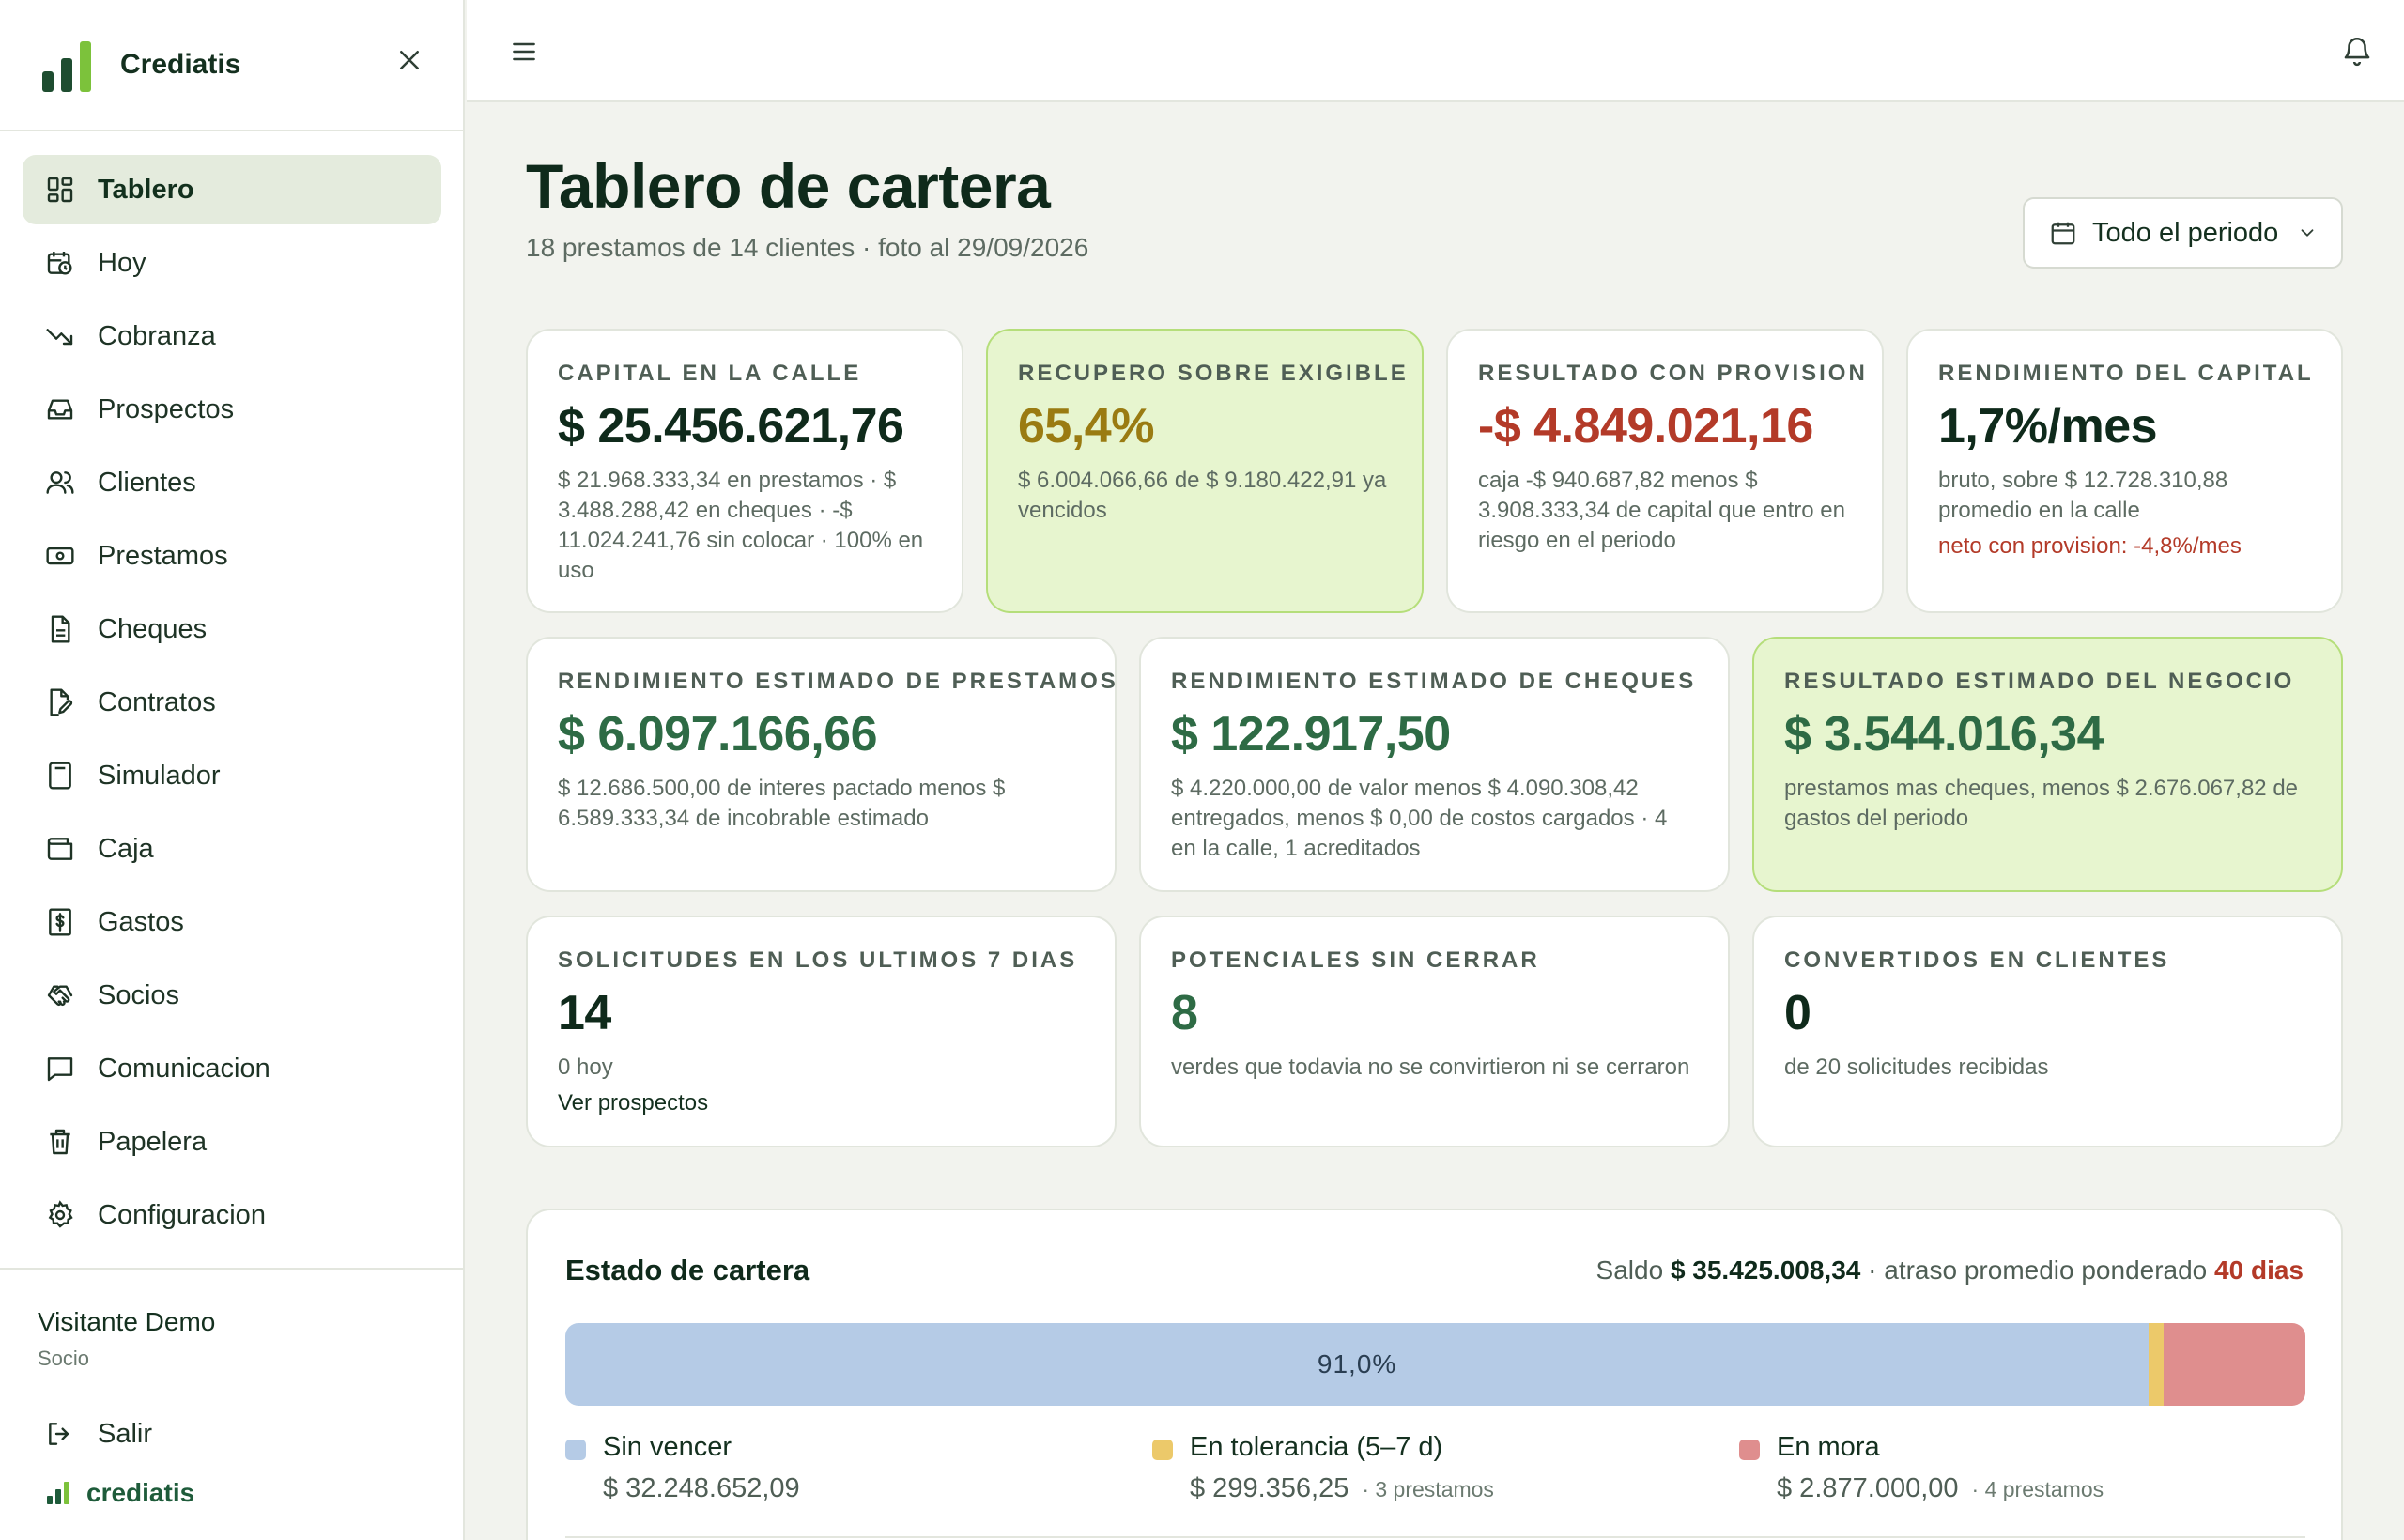  I want to click on handshake-icon, so click(60, 996).